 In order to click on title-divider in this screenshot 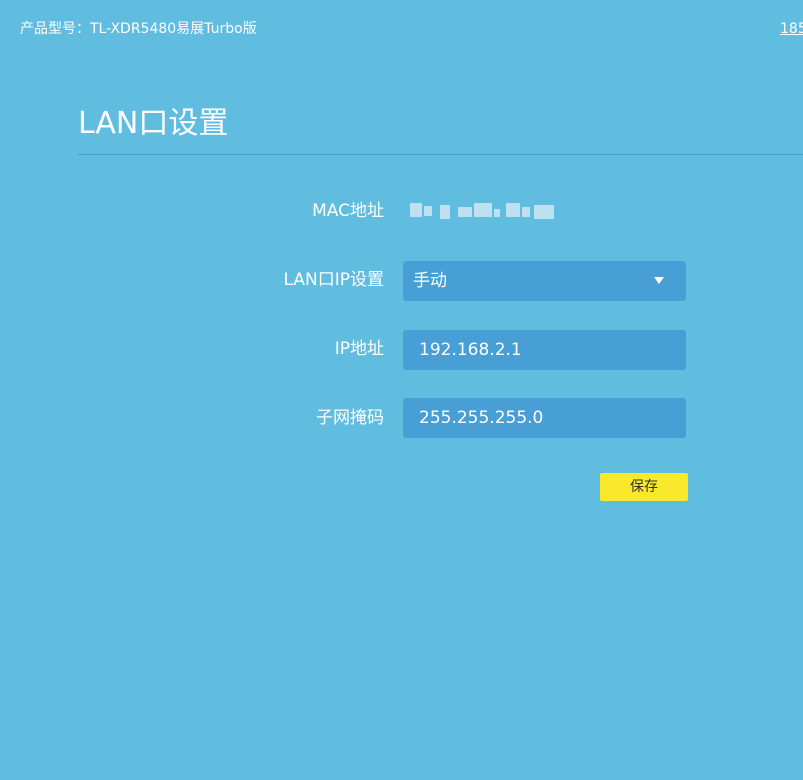, I will do `click(440, 154)`.